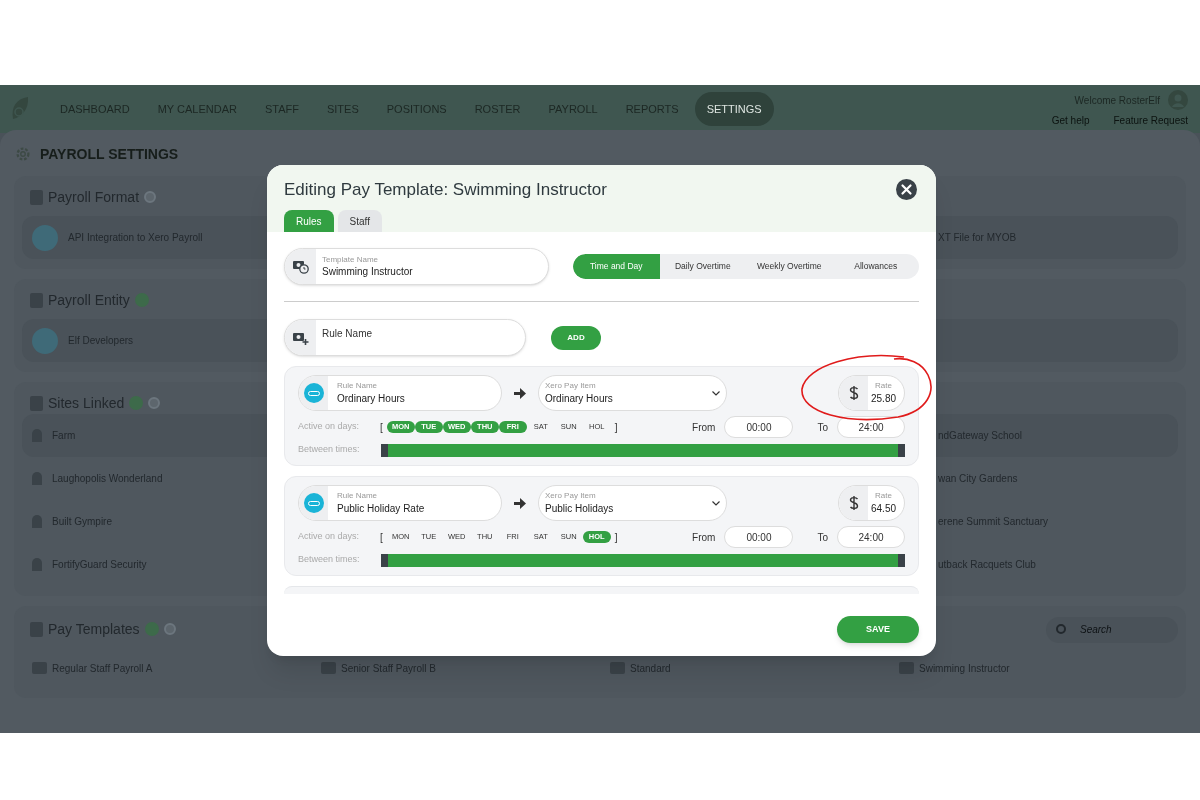  I want to click on nav-item: SETTINGS, so click(734, 109).